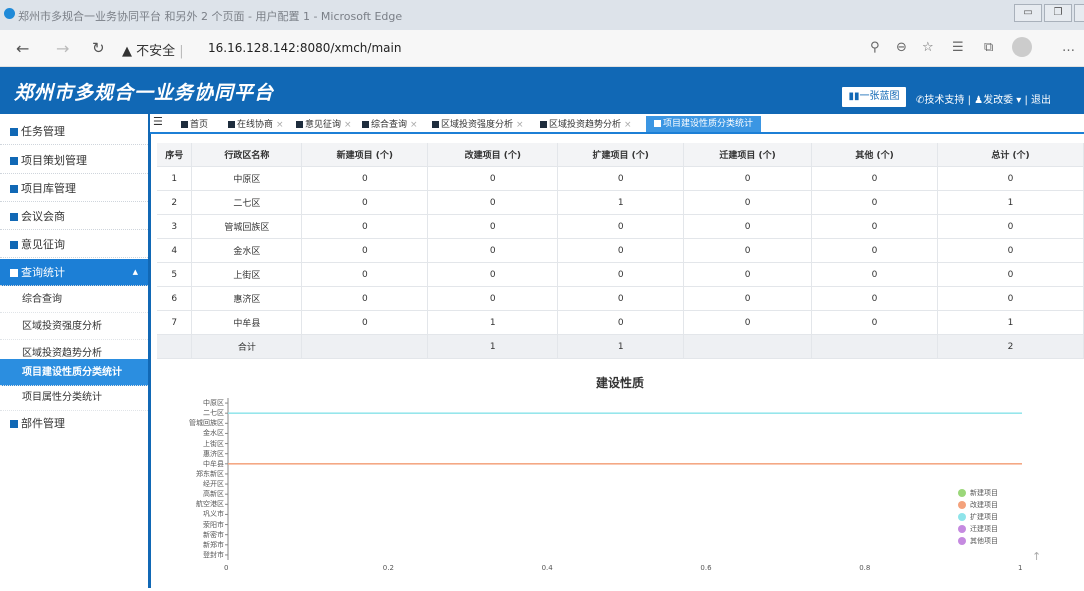 The width and height of the screenshot is (1084, 591). Describe the element at coordinates (213, 443) in the screenshot. I see `y-tick-label: 上街区` at that location.